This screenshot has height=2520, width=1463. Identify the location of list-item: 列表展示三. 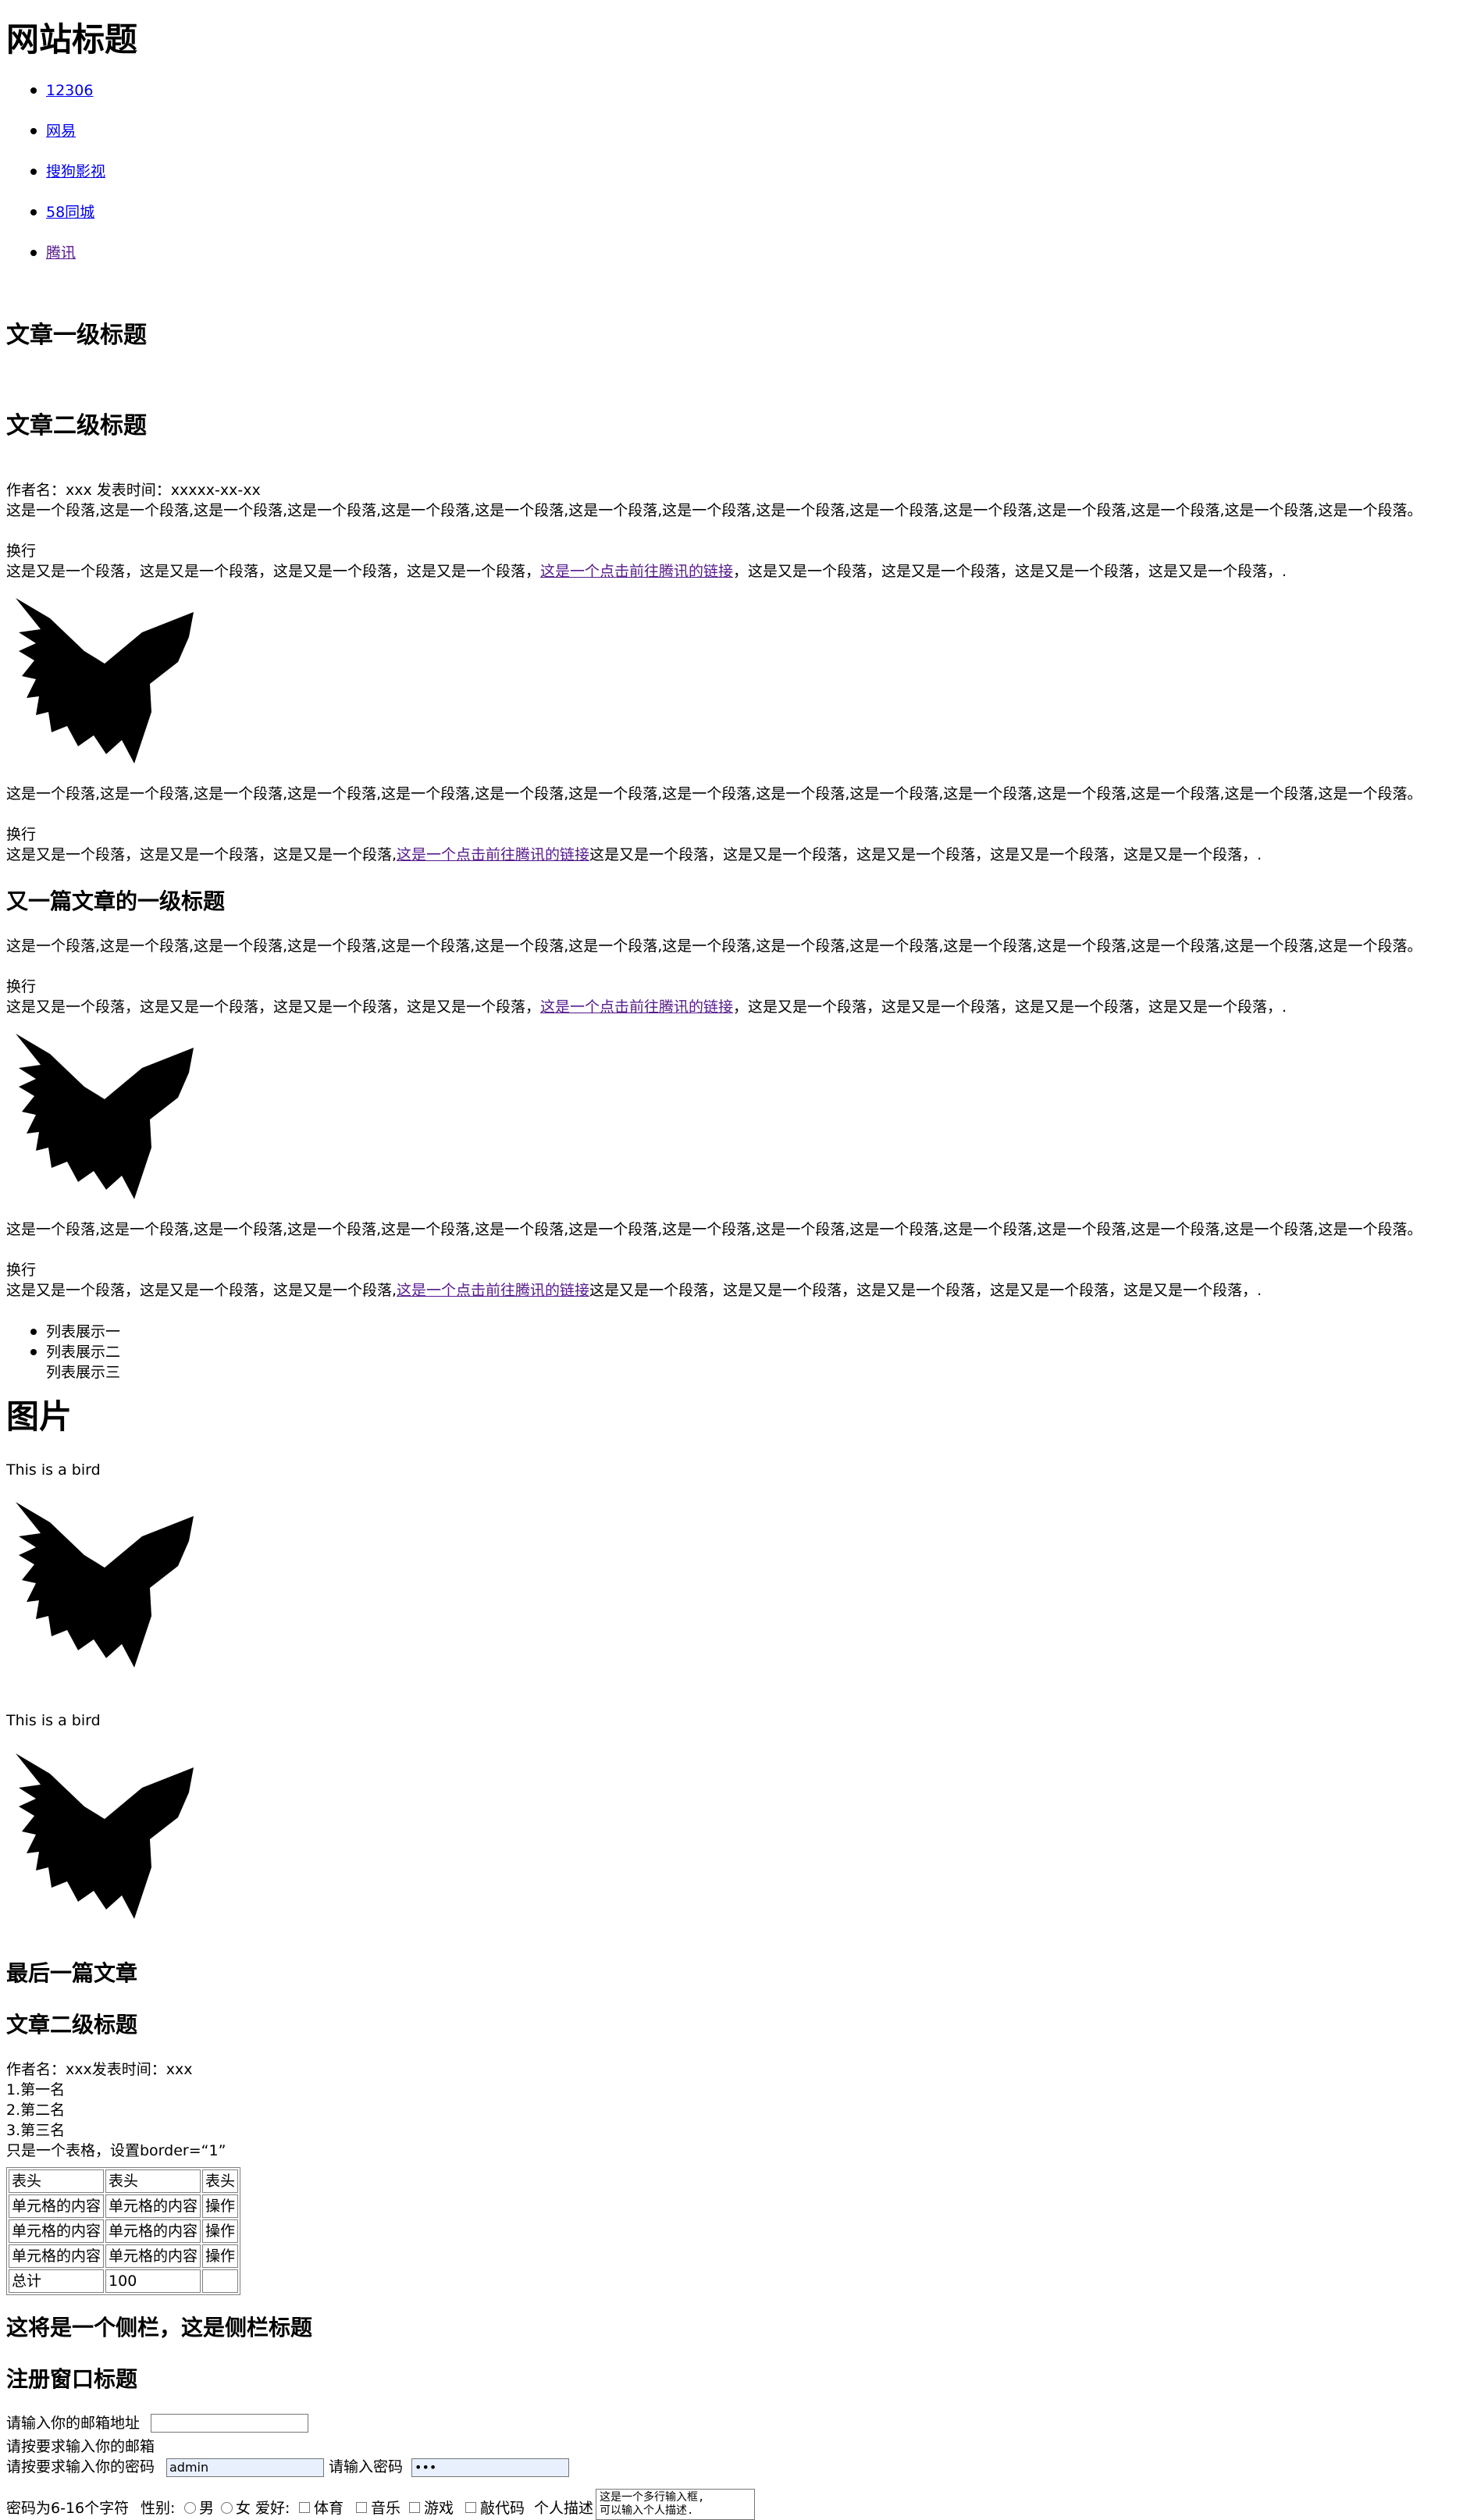
(83, 1372).